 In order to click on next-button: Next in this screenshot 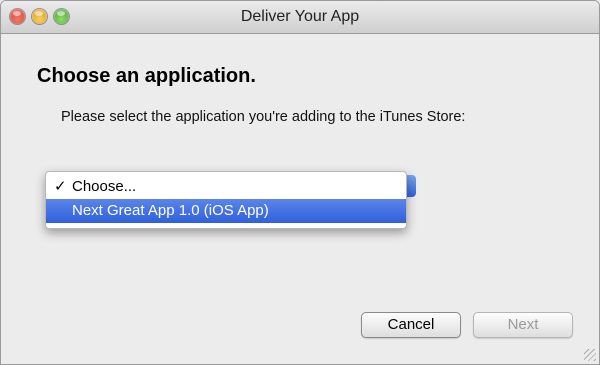, I will do `click(523, 325)`.